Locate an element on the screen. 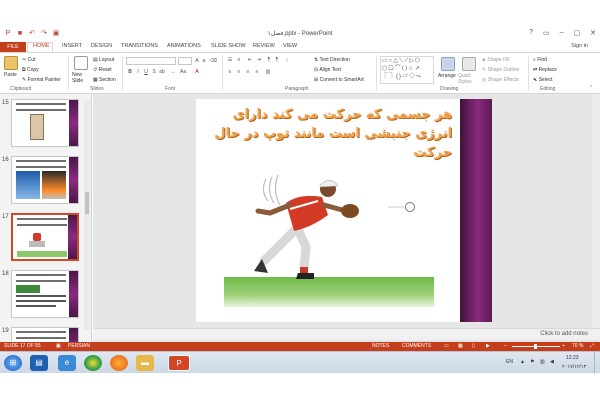  sign-in-link: Sign in is located at coordinates (579, 46).